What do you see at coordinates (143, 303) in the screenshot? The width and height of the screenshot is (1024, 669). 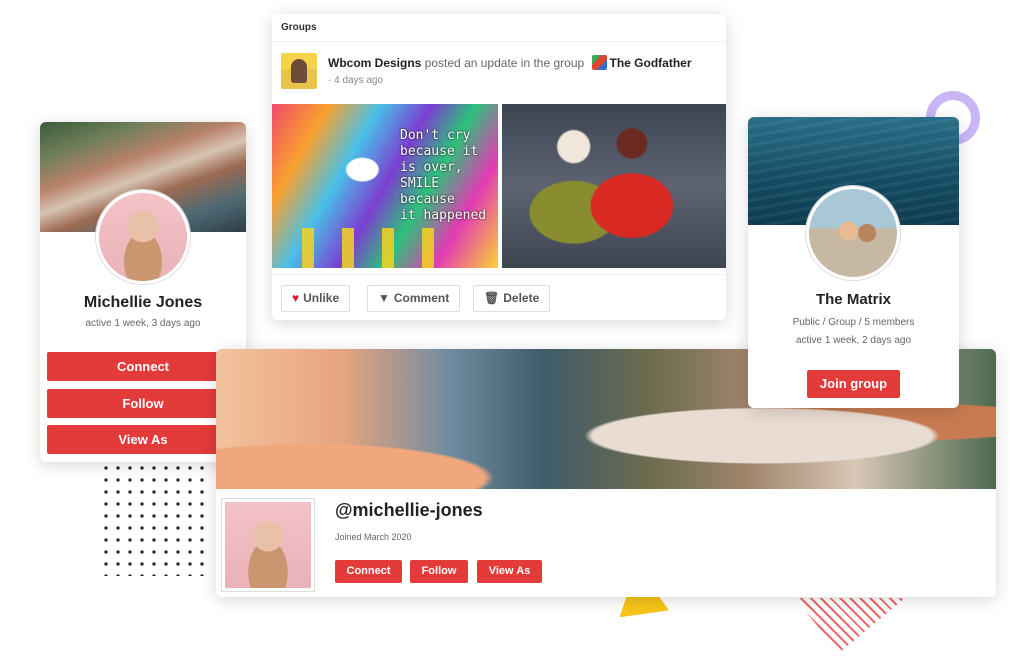 I see `member-name: Michellie Jones` at bounding box center [143, 303].